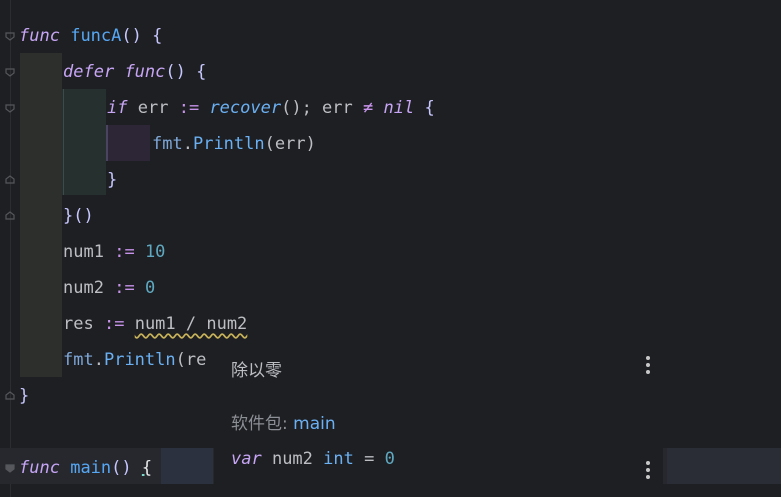 Image resolution: width=781 pixels, height=497 pixels. I want to click on punctuation: (err), so click(290, 144).